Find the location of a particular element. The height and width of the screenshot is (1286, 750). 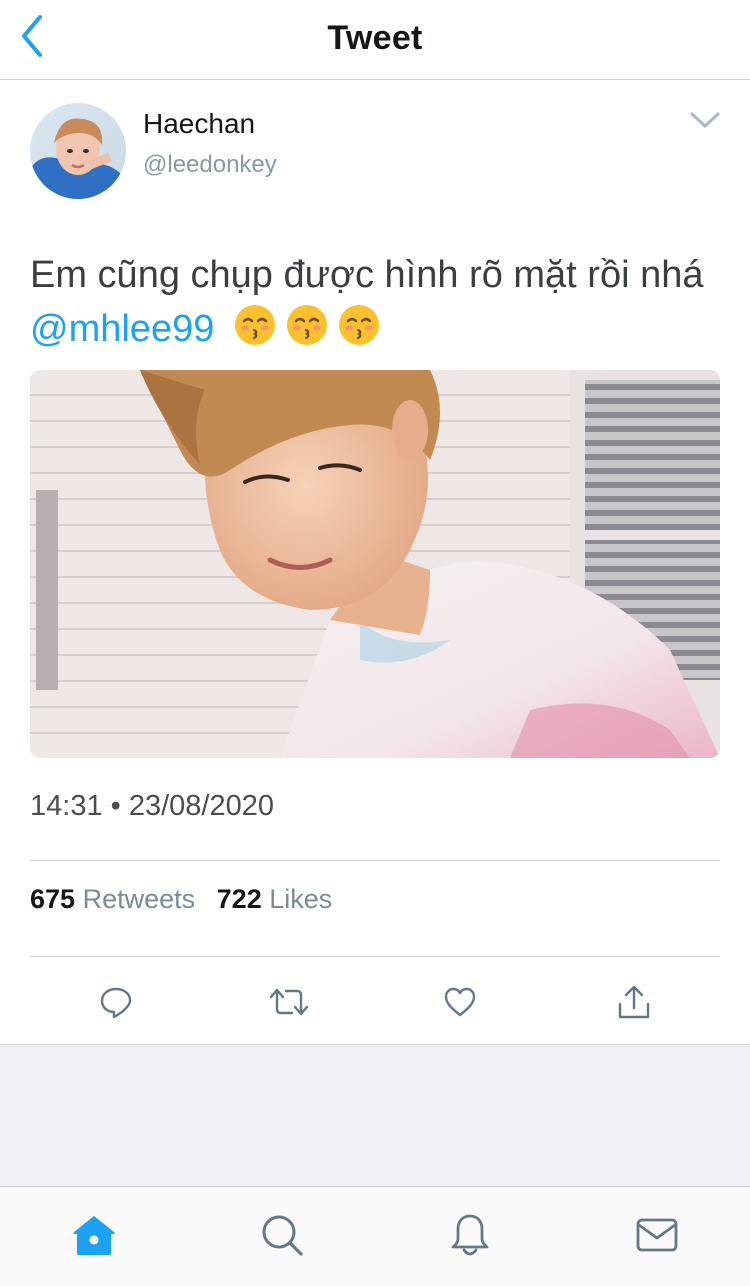

tab-home is located at coordinates (94, 1235).